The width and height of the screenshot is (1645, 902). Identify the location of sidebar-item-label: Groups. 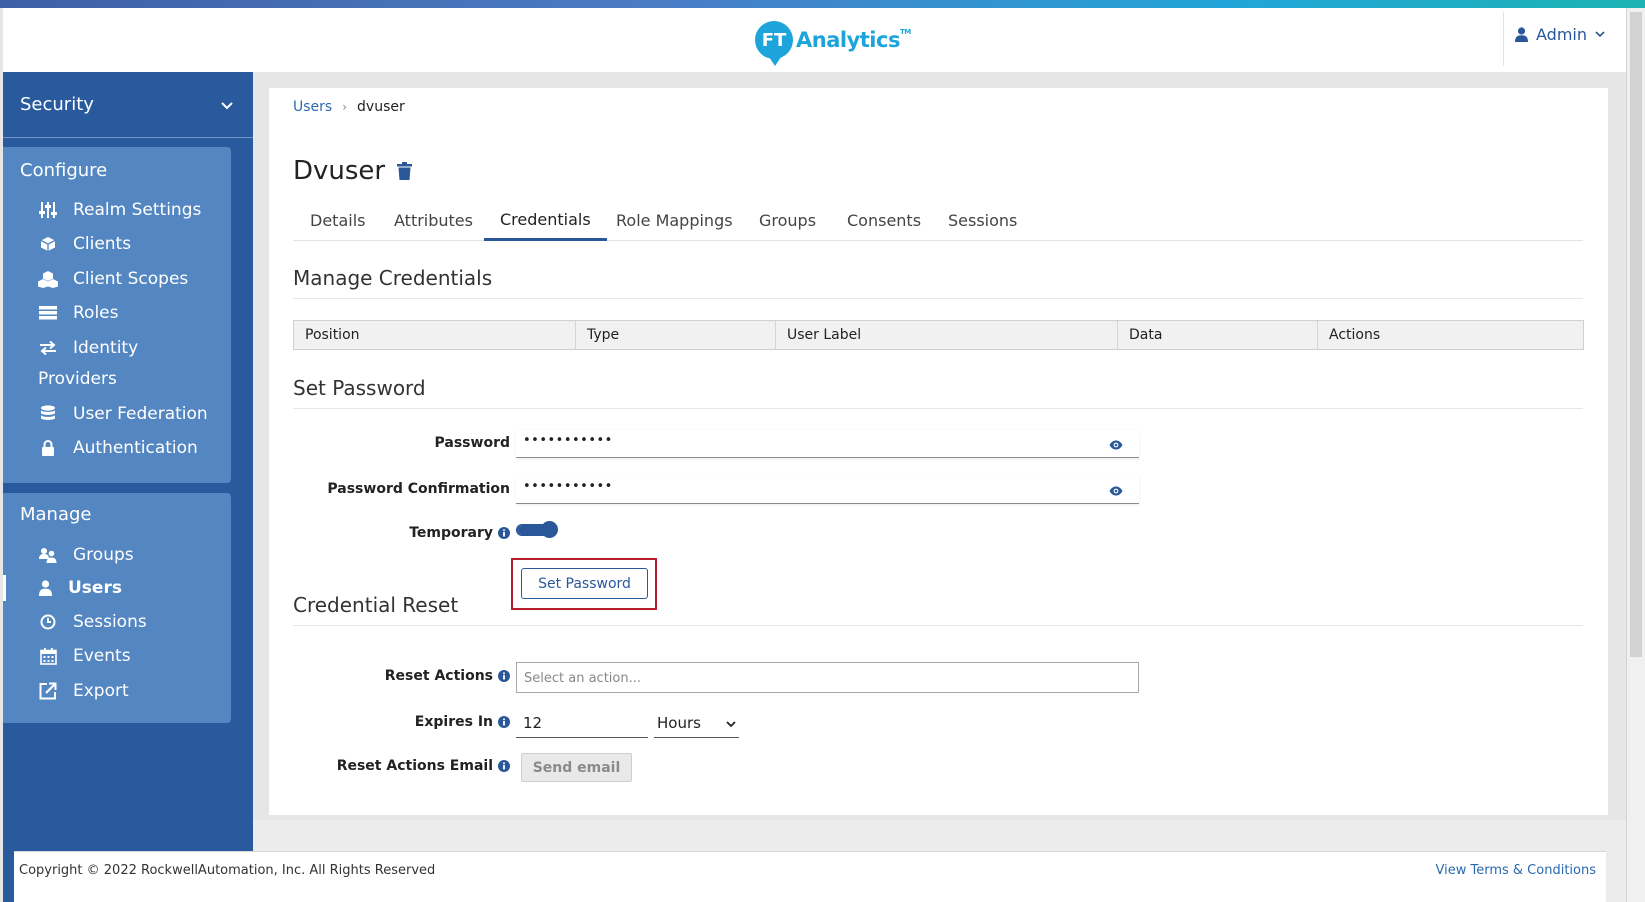
(103, 555).